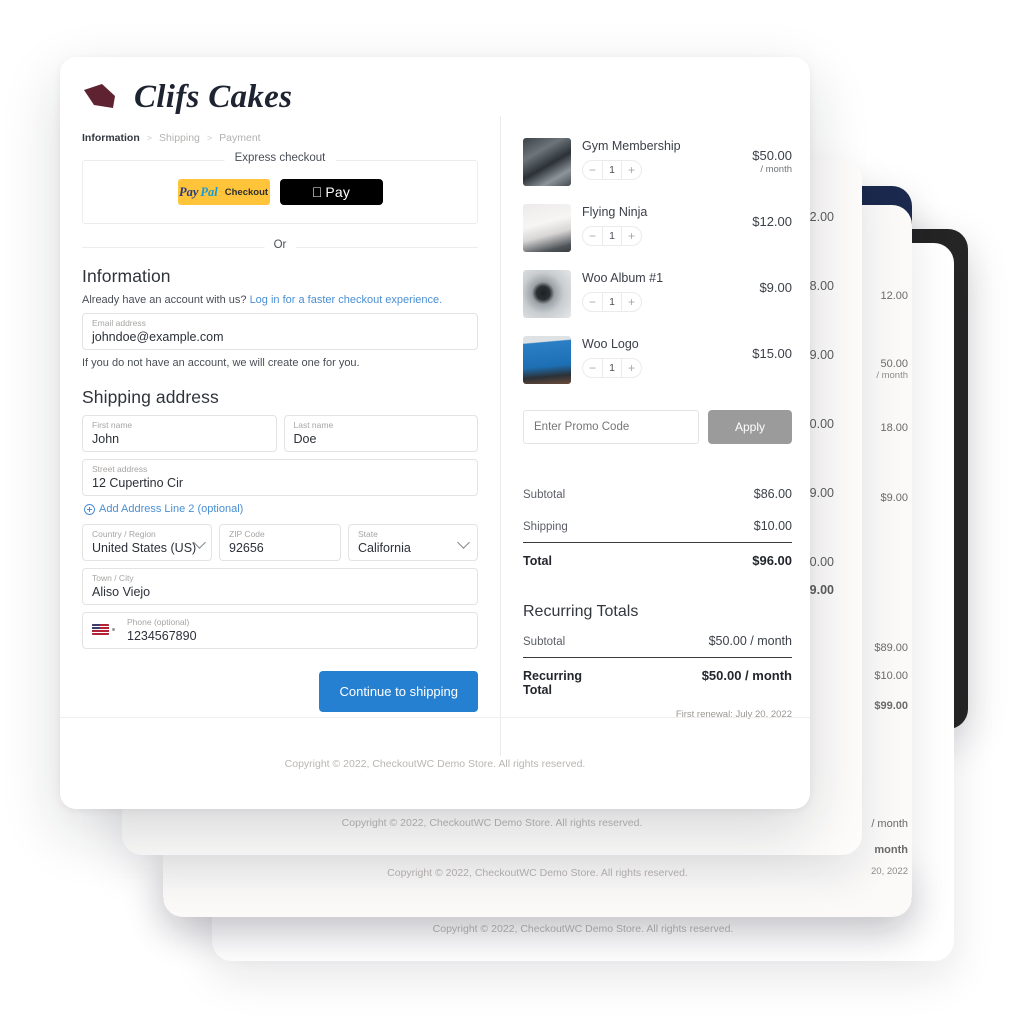 This screenshot has height=1024, width=1024. I want to click on zip-code-label: ZIP Code, so click(247, 534).